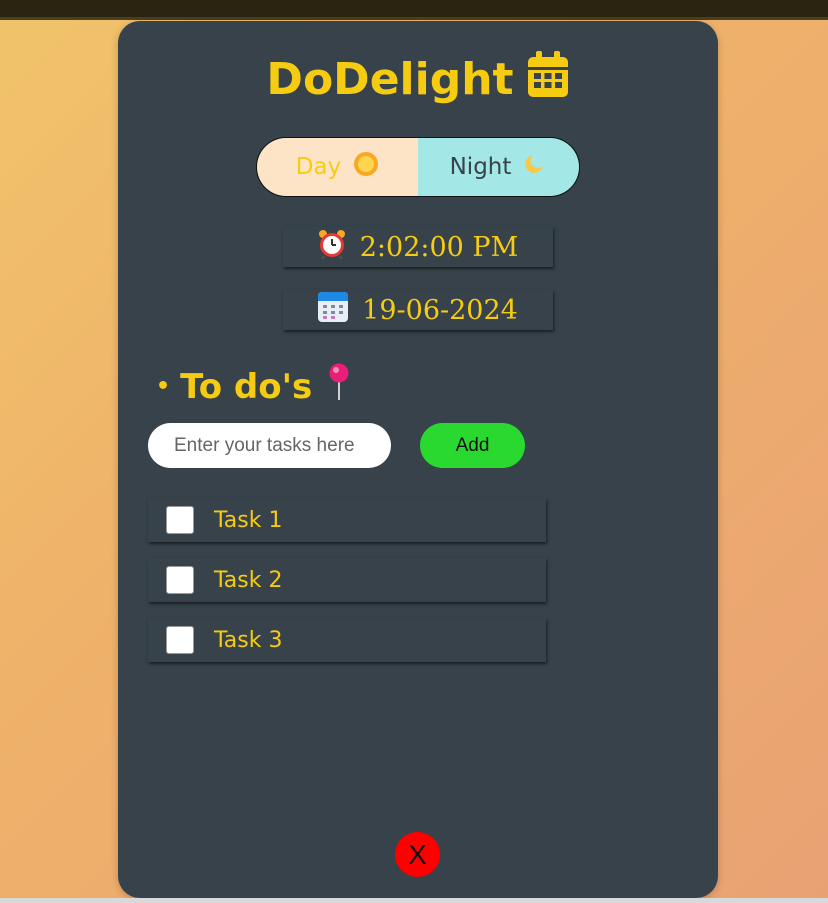 This screenshot has width=828, height=903. Describe the element at coordinates (414, 900) in the screenshot. I see `browser-bottom-bar` at that location.